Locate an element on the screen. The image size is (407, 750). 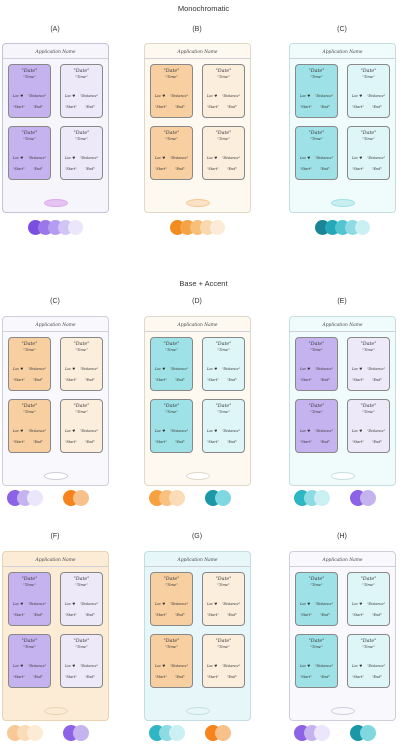
base-color-swatch is located at coordinates (322, 733).